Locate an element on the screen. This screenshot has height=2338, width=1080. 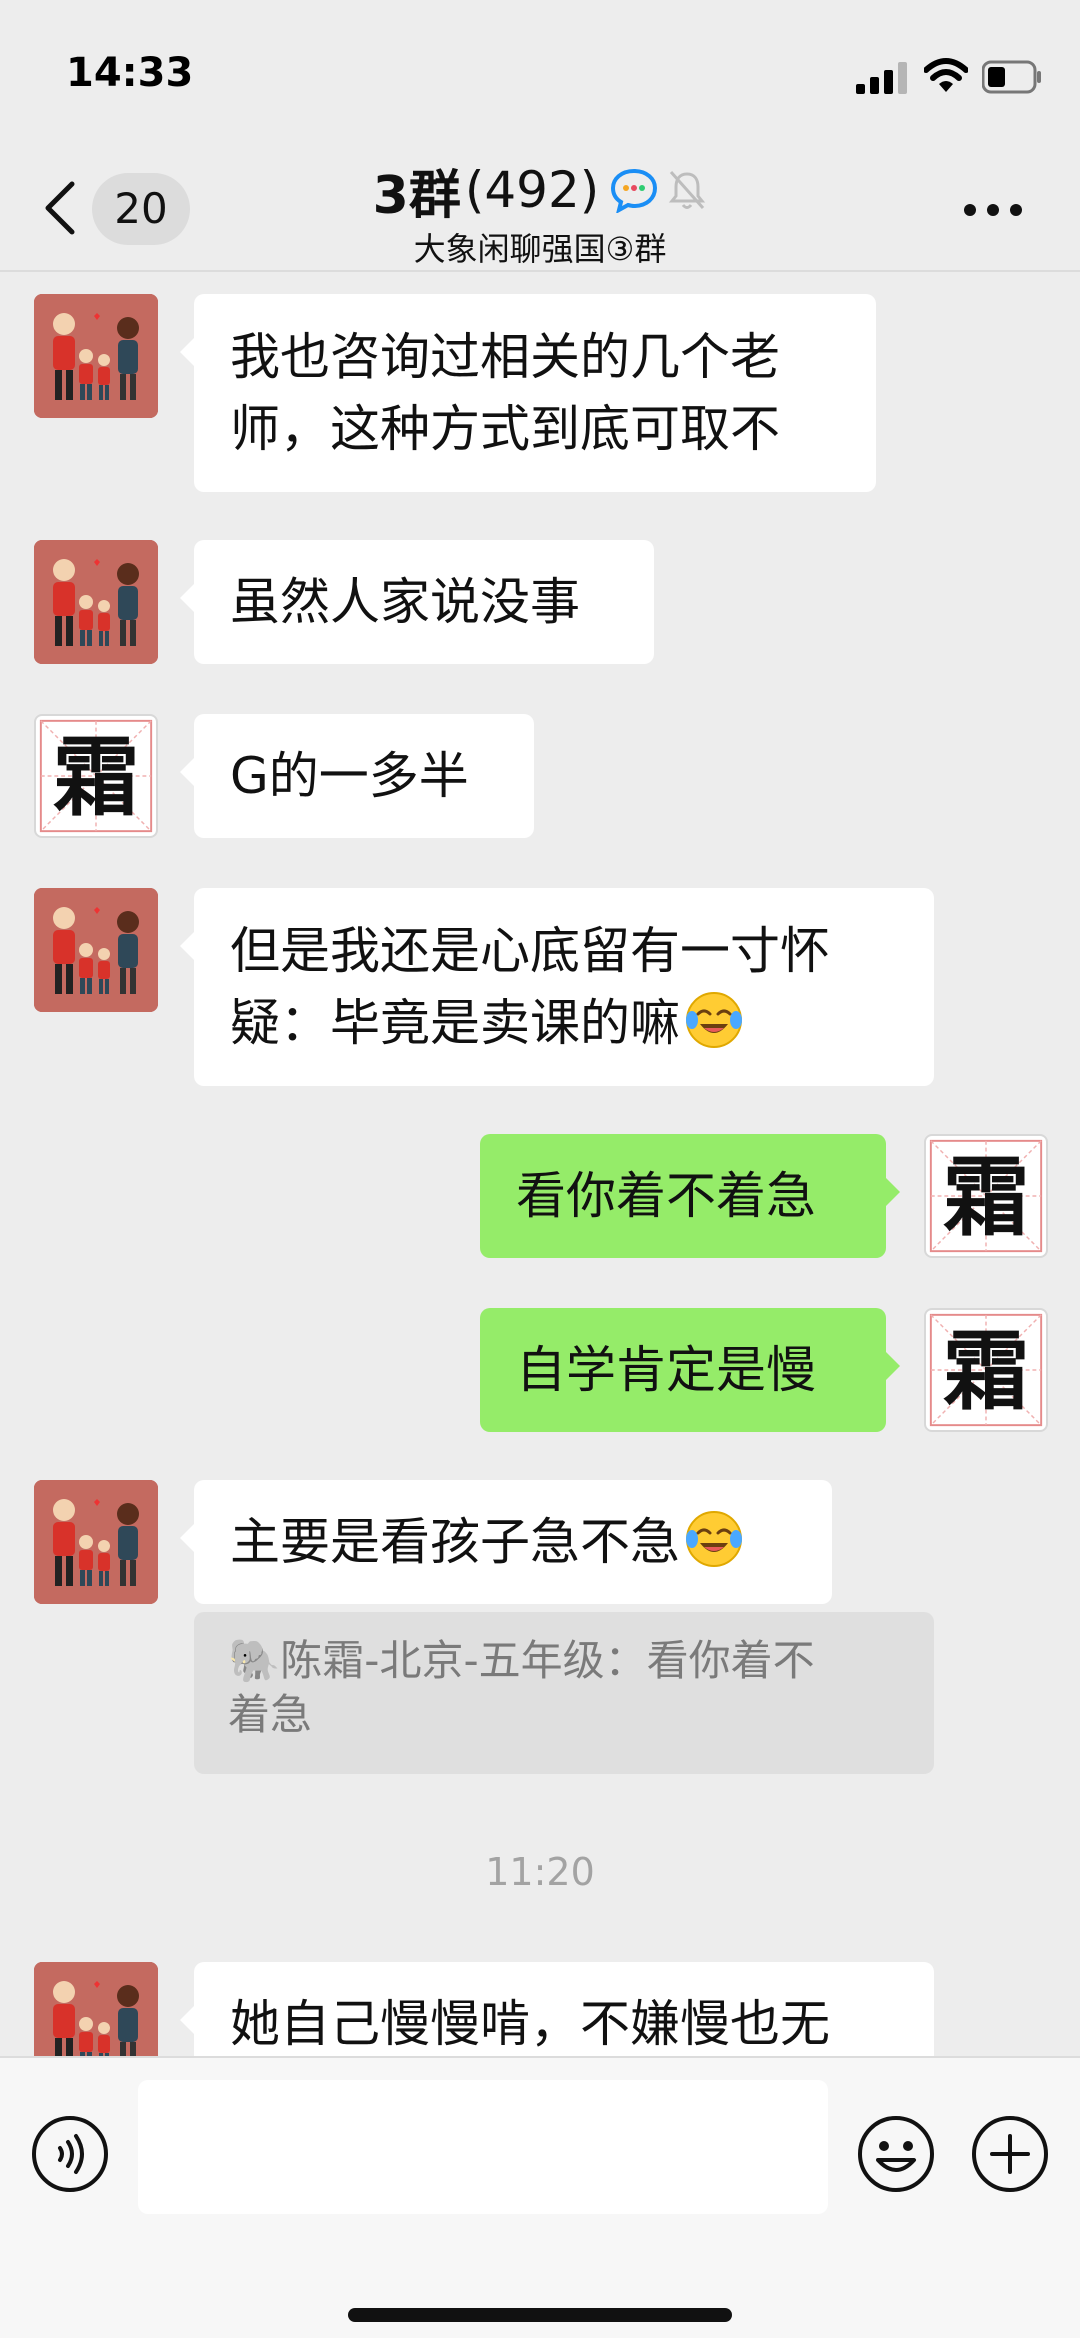
message-text-span: 主要是看孩子急不急 is located at coordinates (455, 1542).